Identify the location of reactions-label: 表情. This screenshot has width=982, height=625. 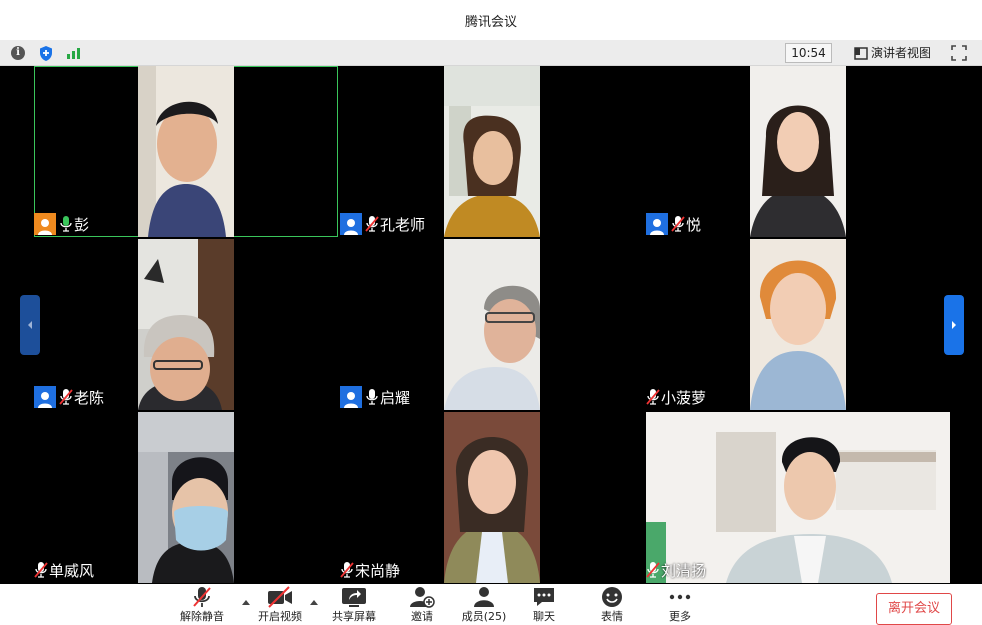
(612, 616).